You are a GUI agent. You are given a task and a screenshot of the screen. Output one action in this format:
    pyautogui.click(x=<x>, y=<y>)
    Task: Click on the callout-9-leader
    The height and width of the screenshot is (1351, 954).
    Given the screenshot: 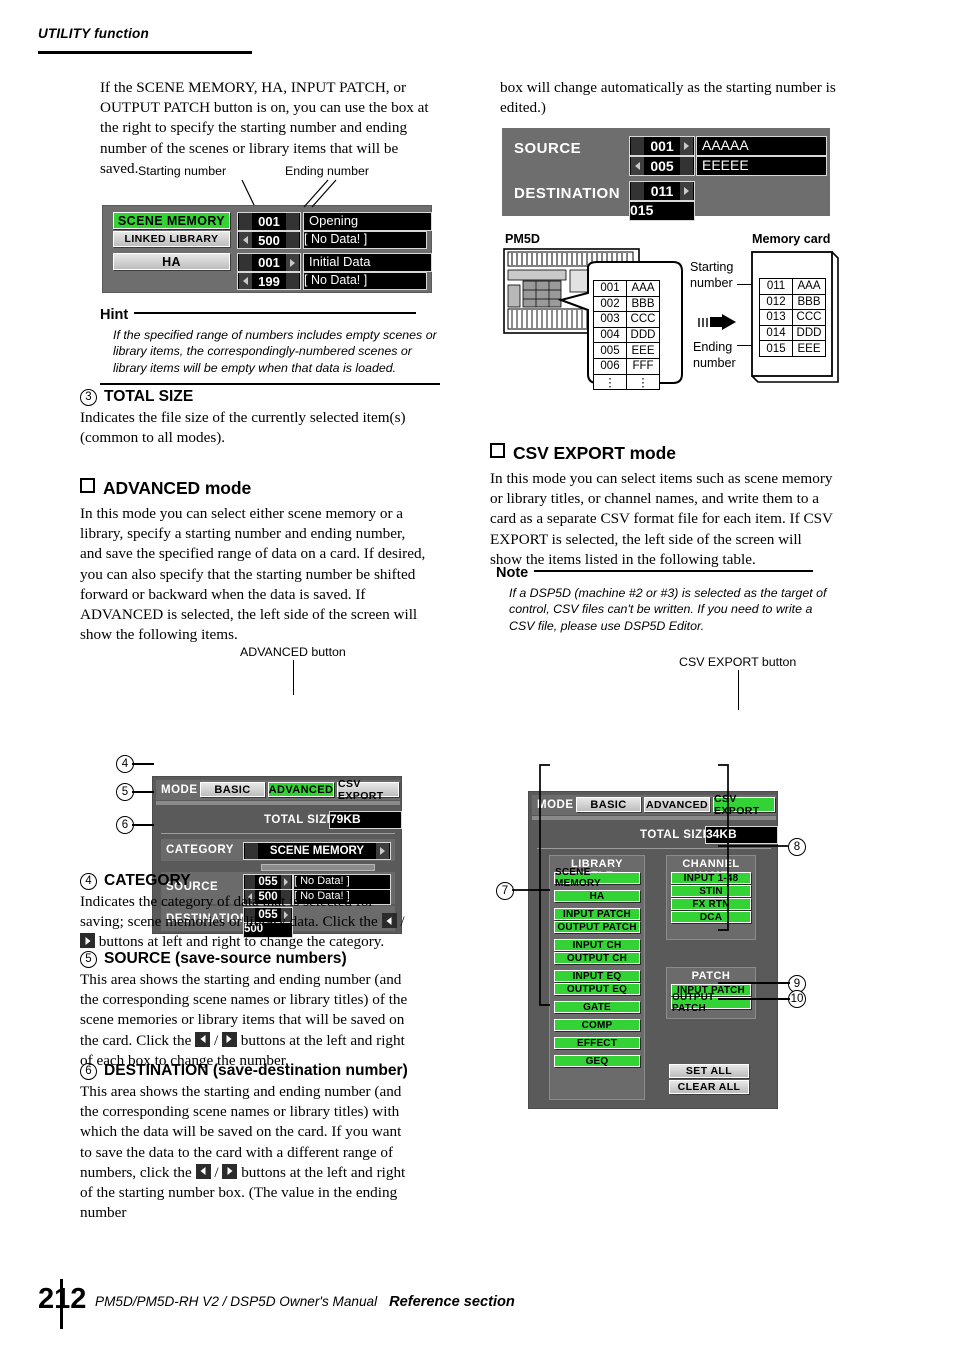 What is the action you would take?
    pyautogui.click(x=754, y=983)
    